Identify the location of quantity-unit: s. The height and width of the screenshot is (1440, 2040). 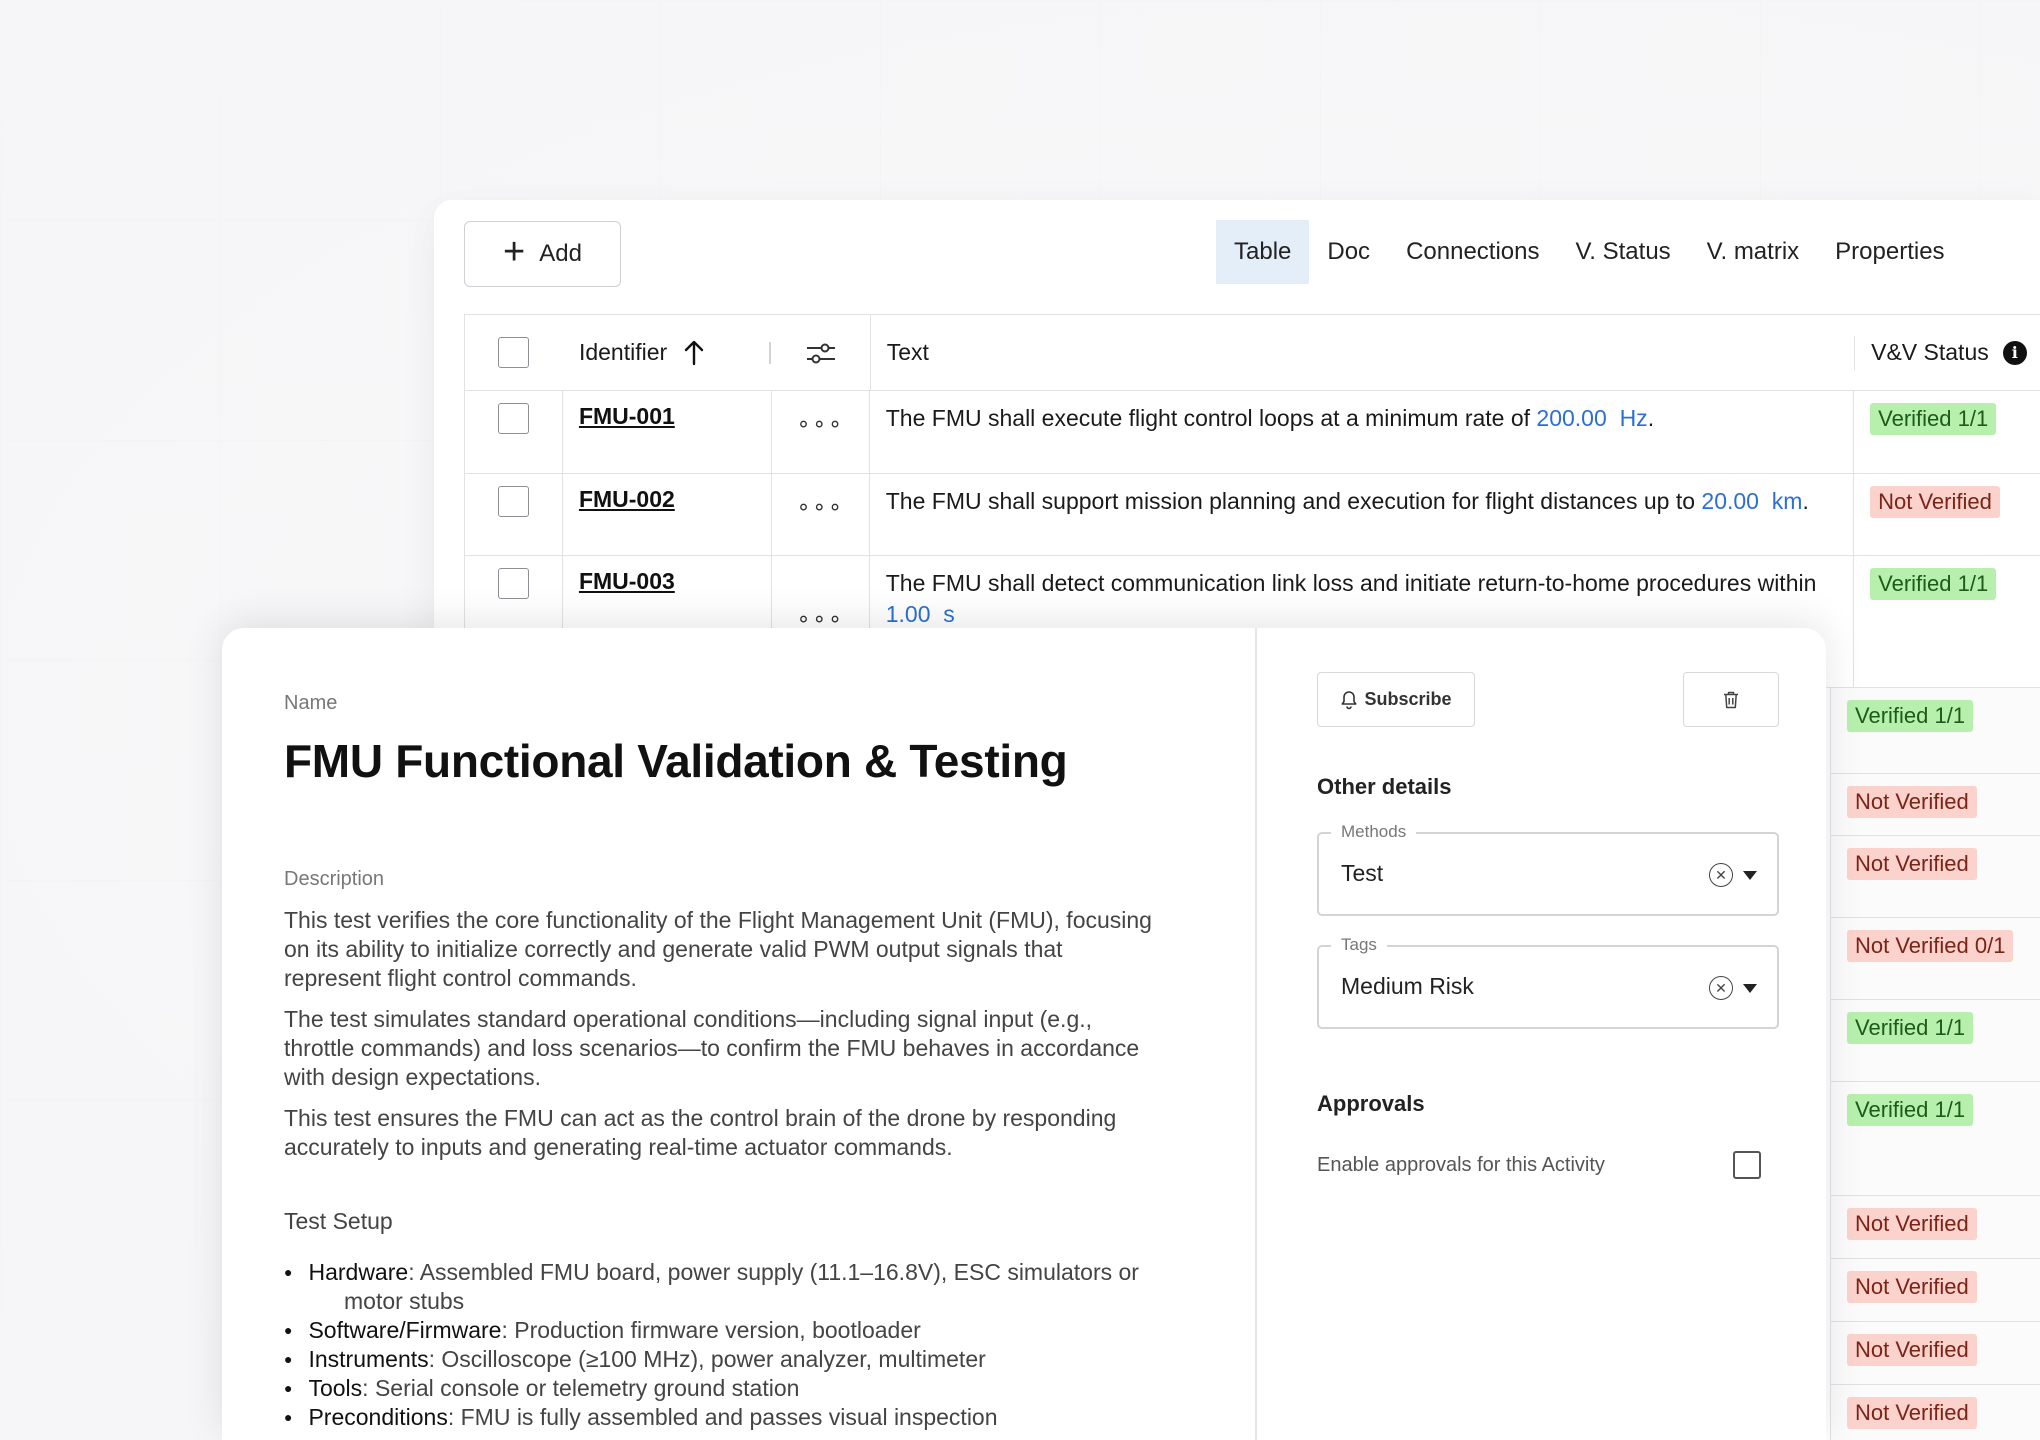
(949, 614).